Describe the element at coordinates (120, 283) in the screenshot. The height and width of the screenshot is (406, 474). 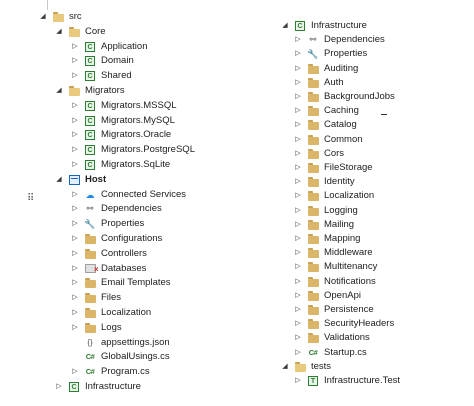
I see `left-tree-item-email-templates: ▷ Email Templates` at that location.